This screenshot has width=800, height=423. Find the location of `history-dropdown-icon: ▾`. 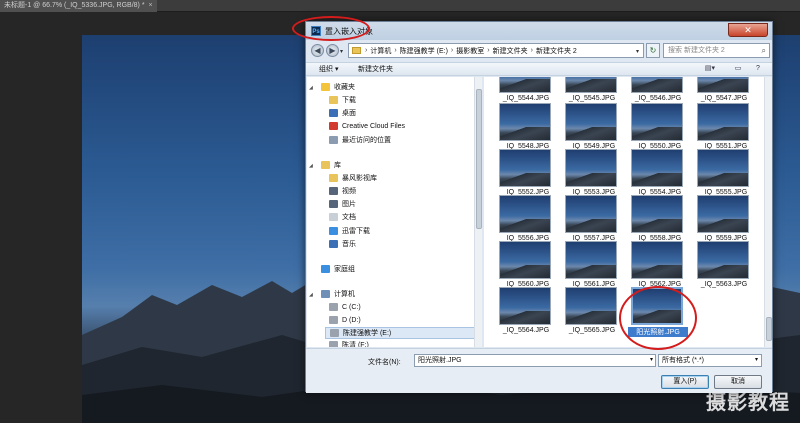

history-dropdown-icon: ▾ is located at coordinates (341, 51).